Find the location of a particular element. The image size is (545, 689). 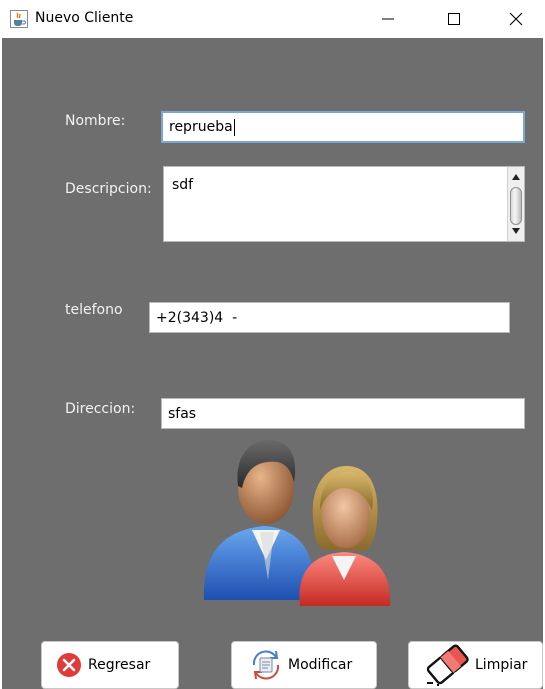

descripcion-scrollbar is located at coordinates (515, 204).